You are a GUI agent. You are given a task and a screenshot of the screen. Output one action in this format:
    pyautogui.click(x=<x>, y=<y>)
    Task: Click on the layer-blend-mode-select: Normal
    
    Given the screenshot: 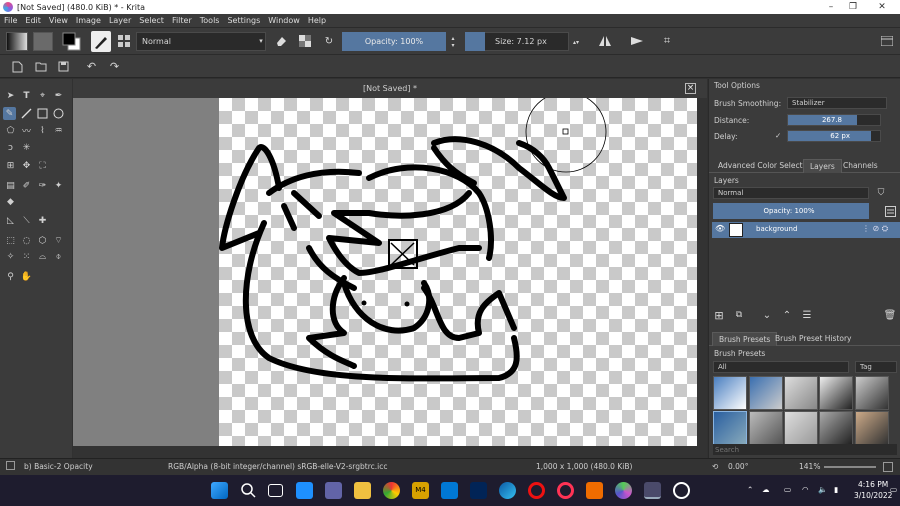 What is the action you would take?
    pyautogui.click(x=791, y=193)
    